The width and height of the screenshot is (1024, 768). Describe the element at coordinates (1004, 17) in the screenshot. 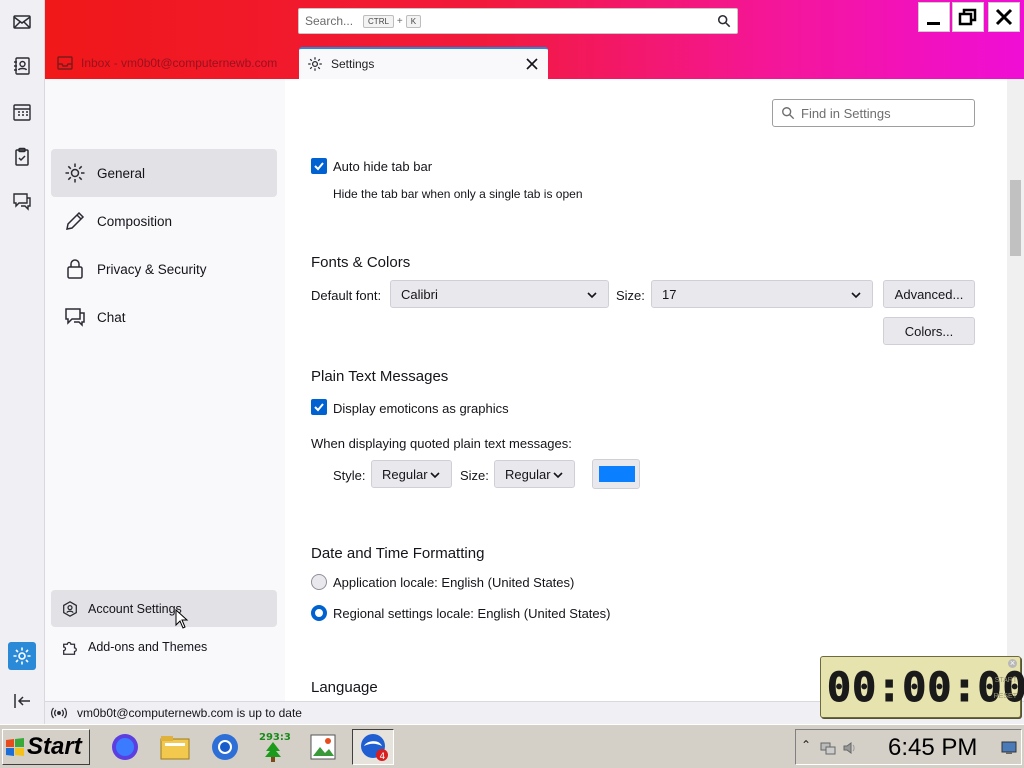

I see `close-window-button` at that location.